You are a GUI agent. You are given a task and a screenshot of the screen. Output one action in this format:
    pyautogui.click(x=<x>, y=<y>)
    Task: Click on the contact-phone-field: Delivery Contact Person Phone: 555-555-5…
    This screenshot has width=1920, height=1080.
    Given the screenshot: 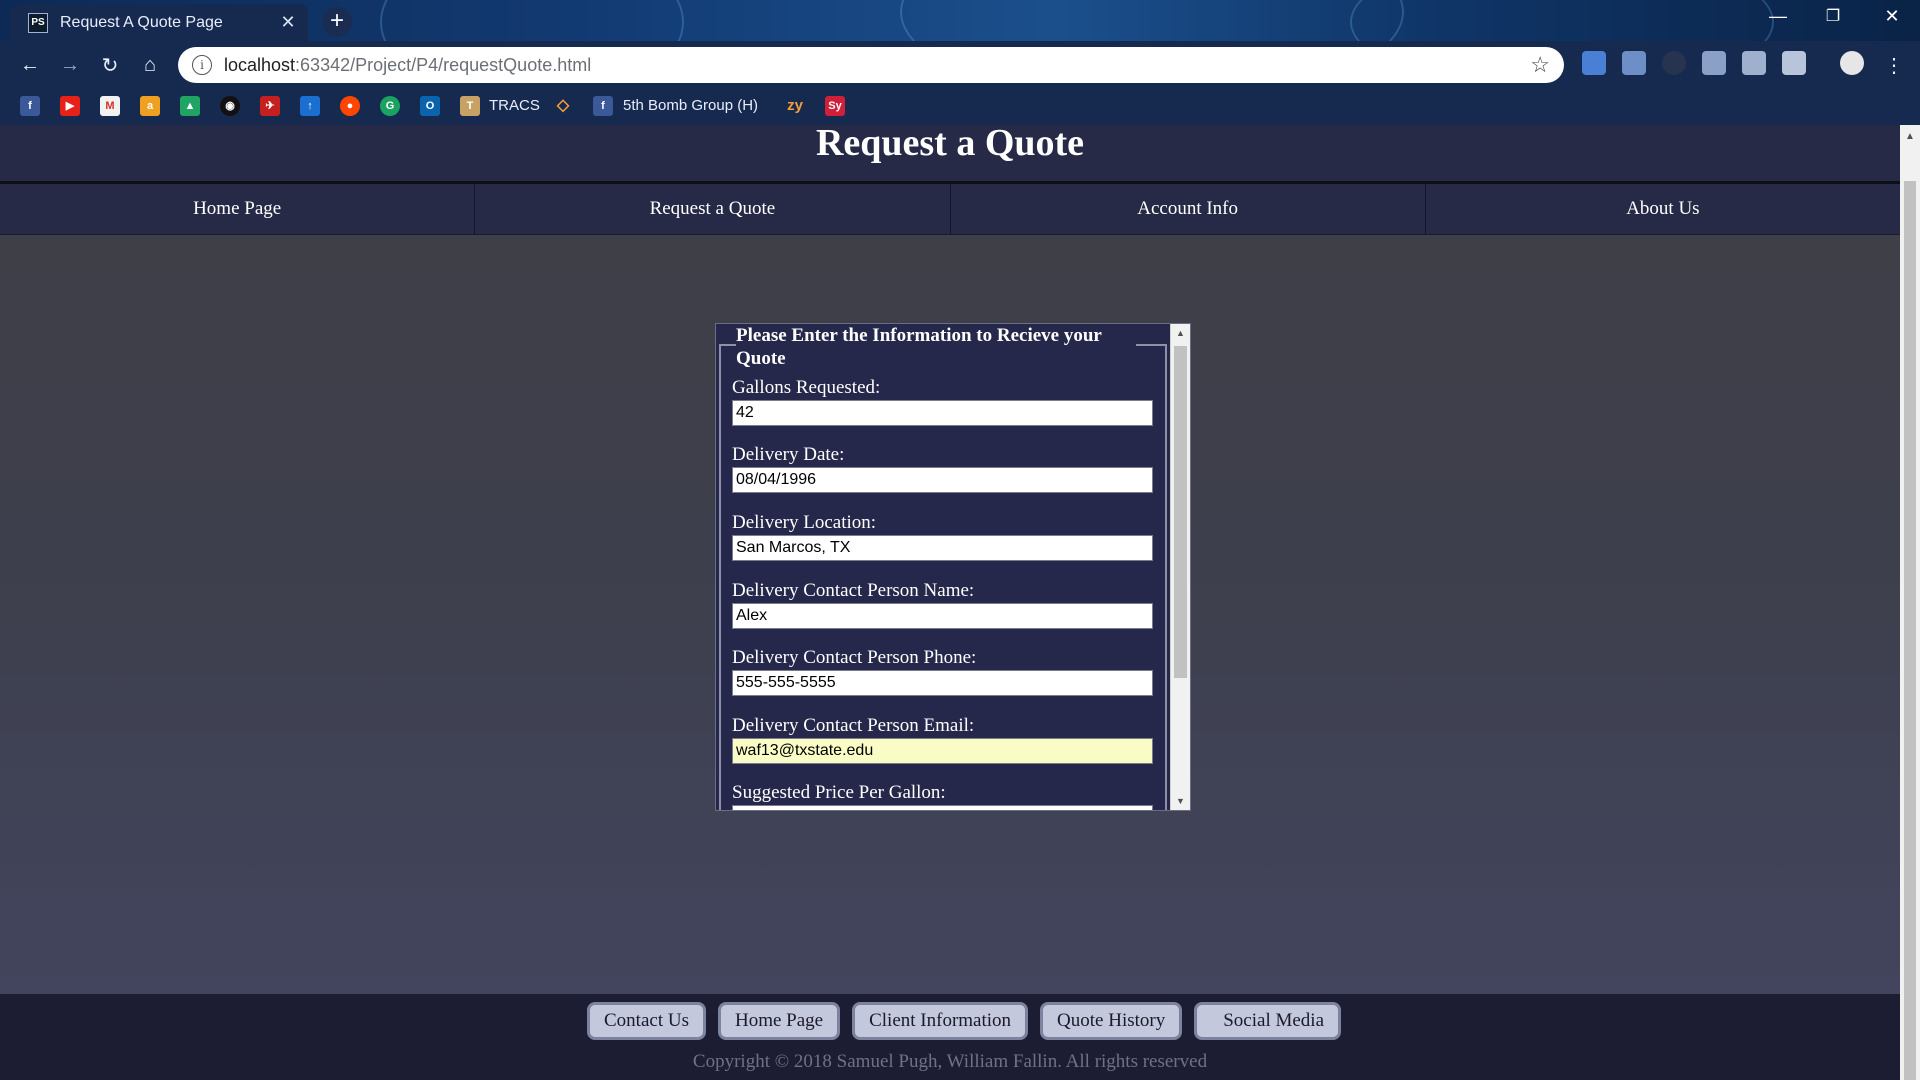 What is the action you would take?
    pyautogui.click(x=942, y=671)
    